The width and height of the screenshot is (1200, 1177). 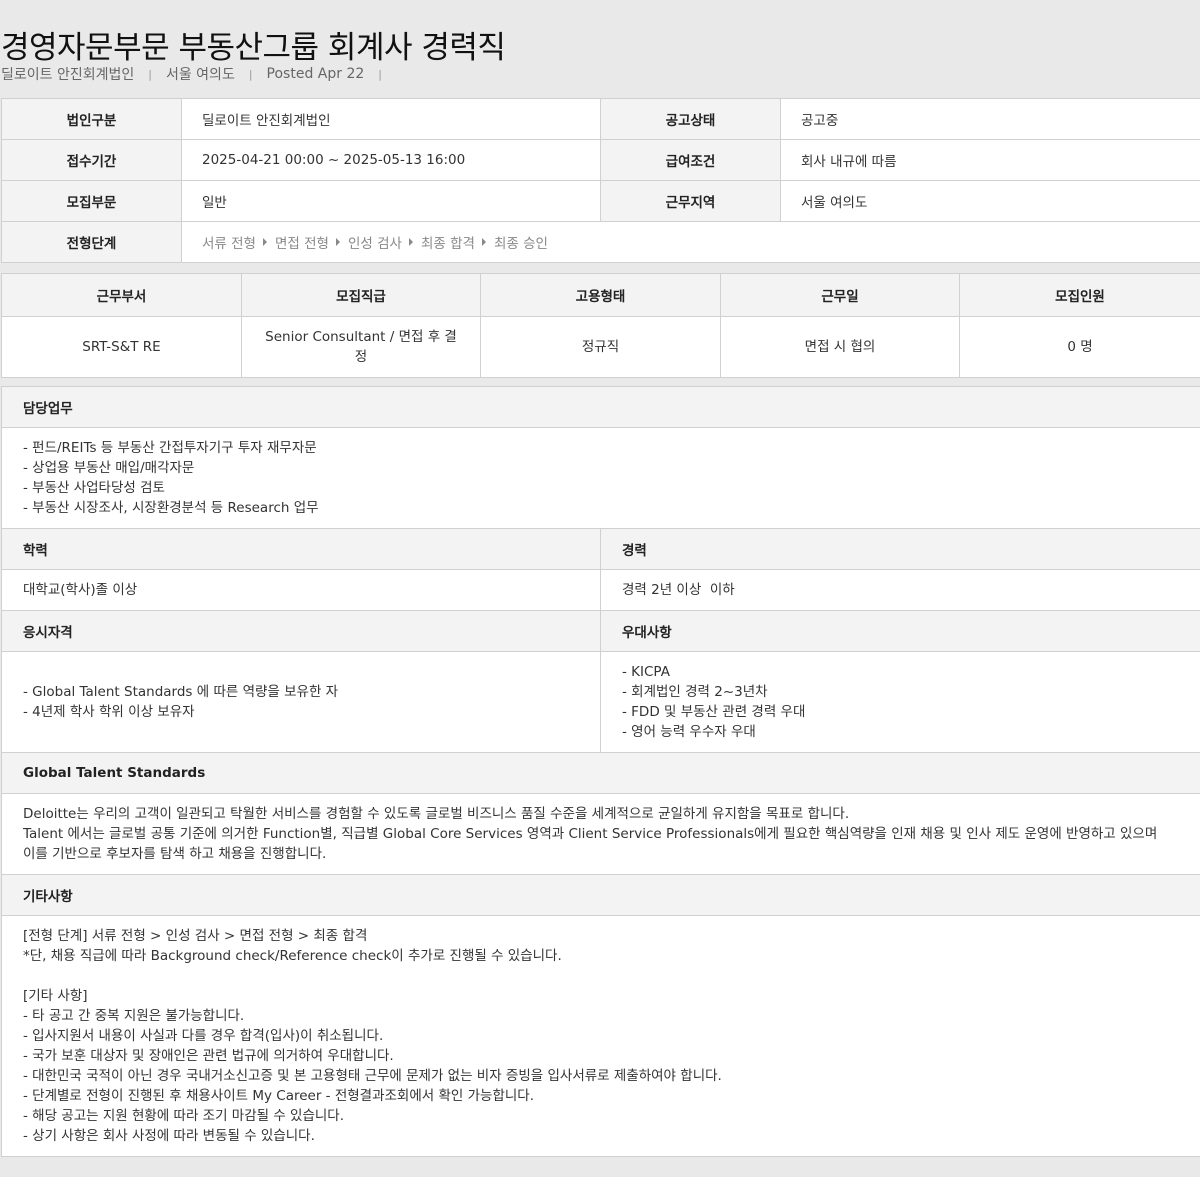 What do you see at coordinates (1079, 295) in the screenshot?
I see `column-header: 모집인원` at bounding box center [1079, 295].